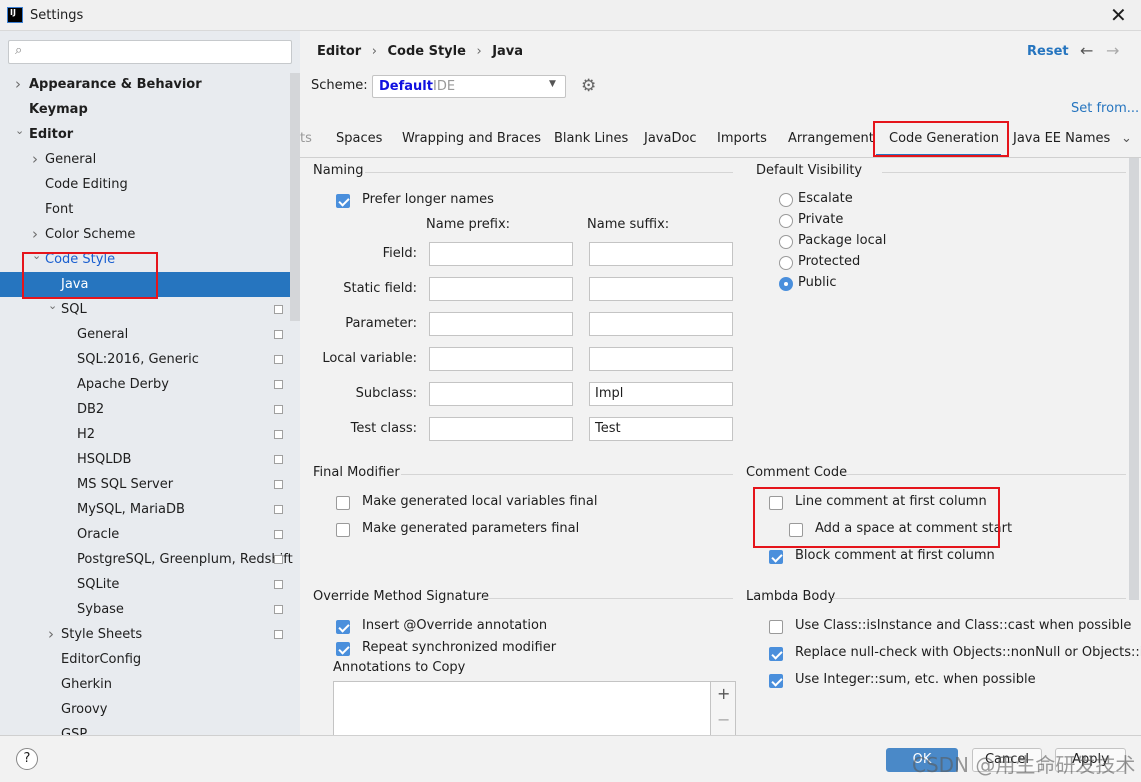 The image size is (1141, 782). What do you see at coordinates (786, 200) in the screenshot?
I see `visibility-radio-escalate` at bounding box center [786, 200].